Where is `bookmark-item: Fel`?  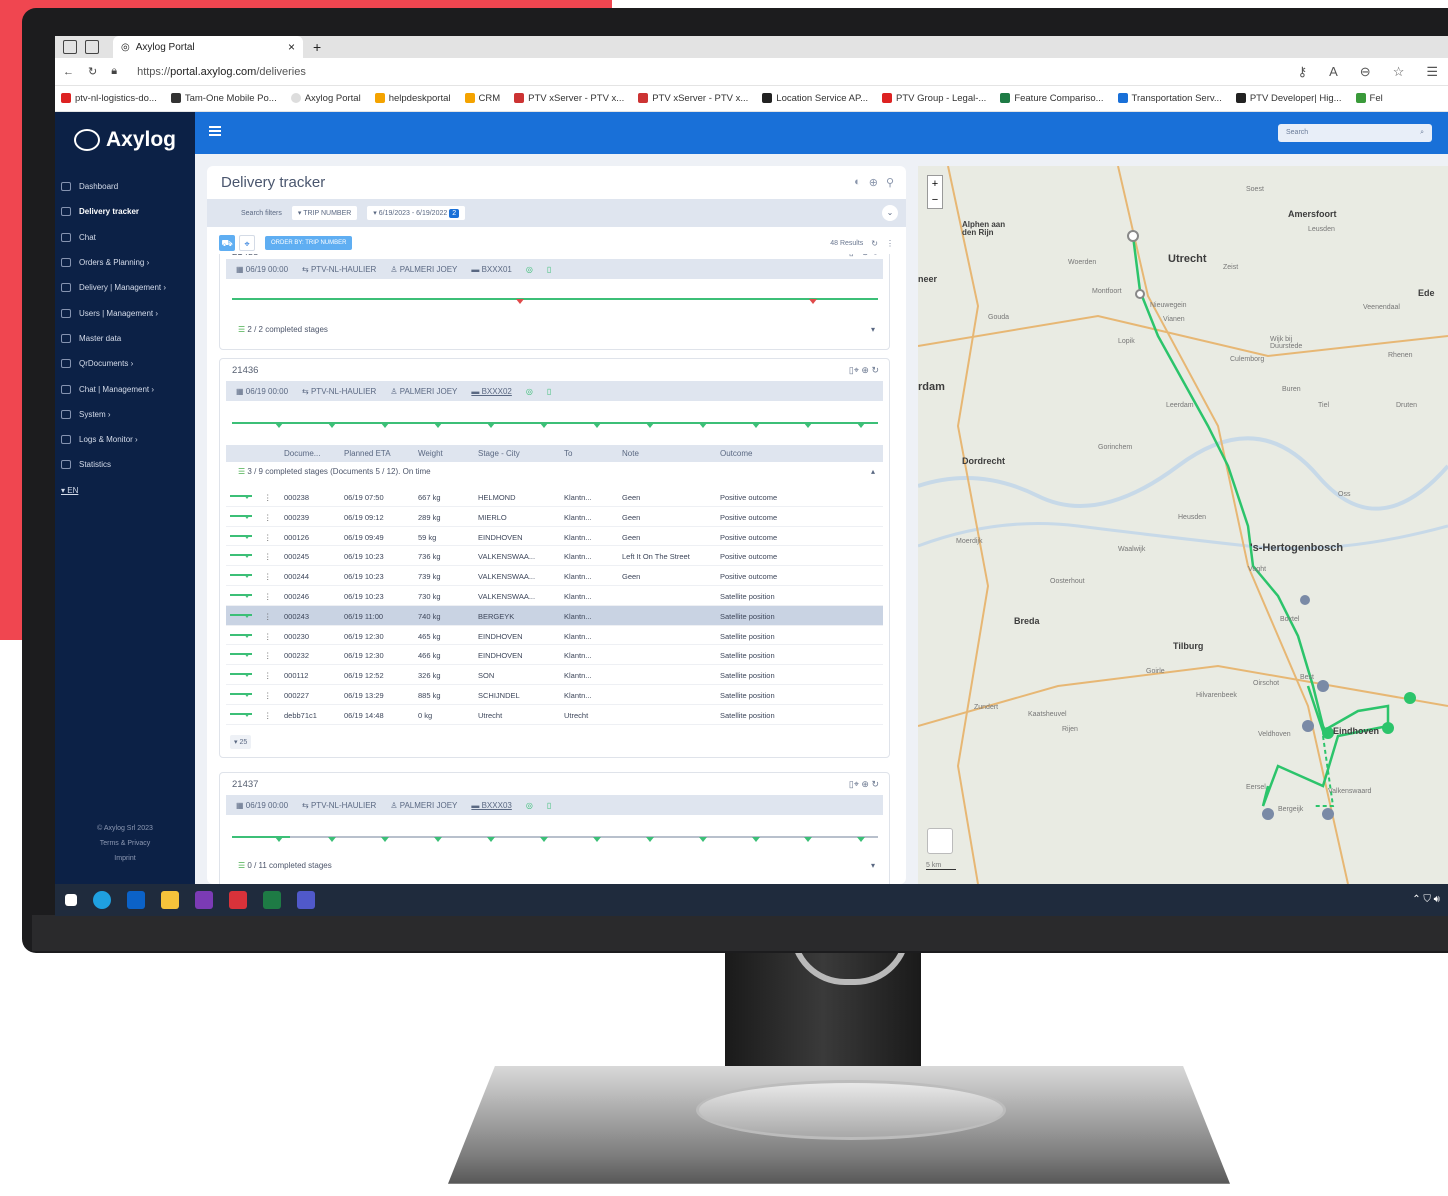
bookmark-item: Fel is located at coordinates (1369, 98).